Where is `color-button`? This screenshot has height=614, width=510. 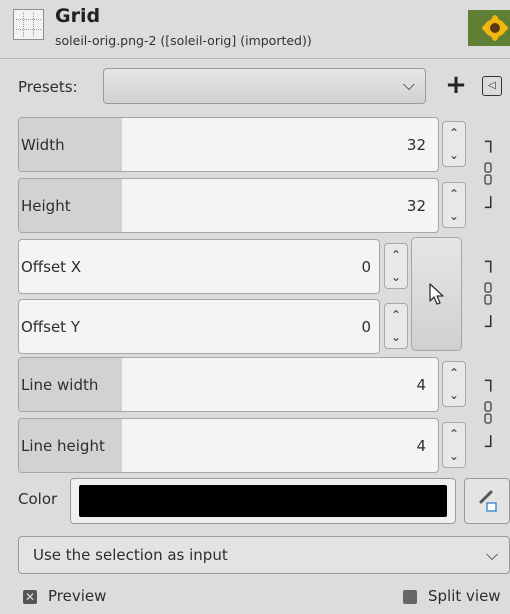
color-button is located at coordinates (263, 501).